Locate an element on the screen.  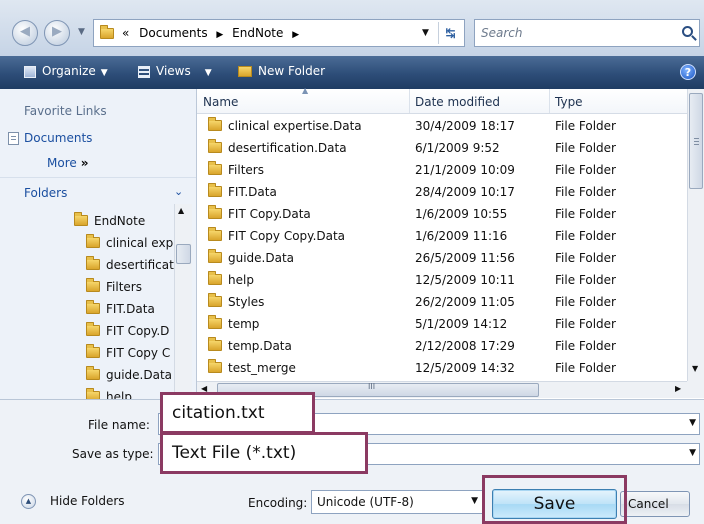
cancel-button: Cancel is located at coordinates (655, 504).